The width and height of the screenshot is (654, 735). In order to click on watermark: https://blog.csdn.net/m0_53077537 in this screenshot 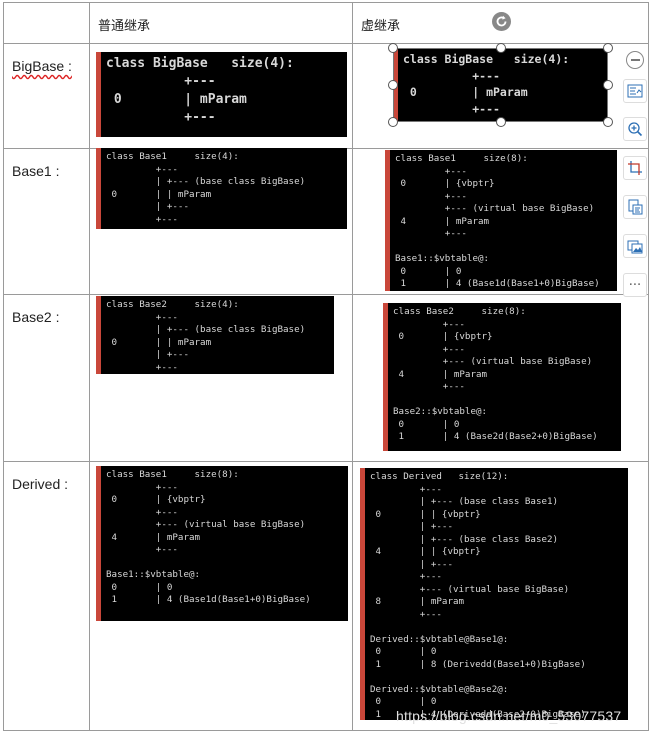, I will do `click(509, 716)`.